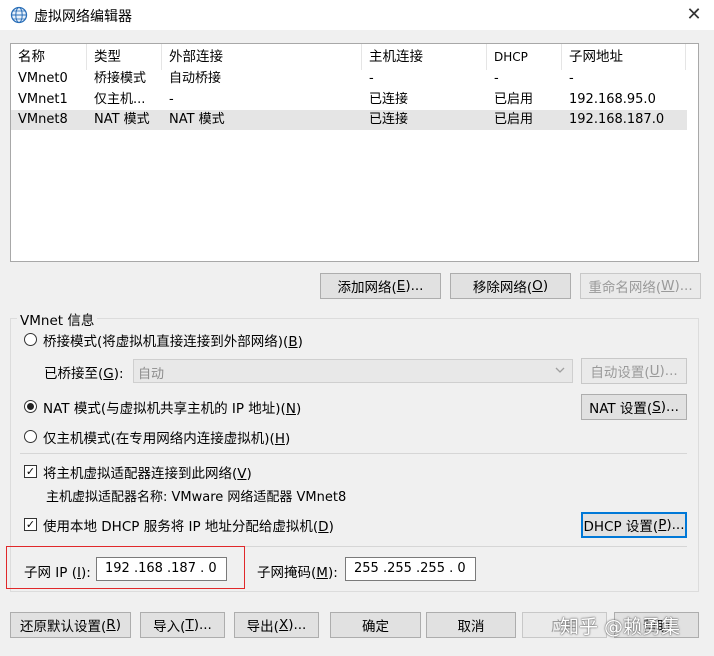 This screenshot has height=656, width=714. What do you see at coordinates (375, 625) in the screenshot?
I see `ok-button: 确定` at bounding box center [375, 625].